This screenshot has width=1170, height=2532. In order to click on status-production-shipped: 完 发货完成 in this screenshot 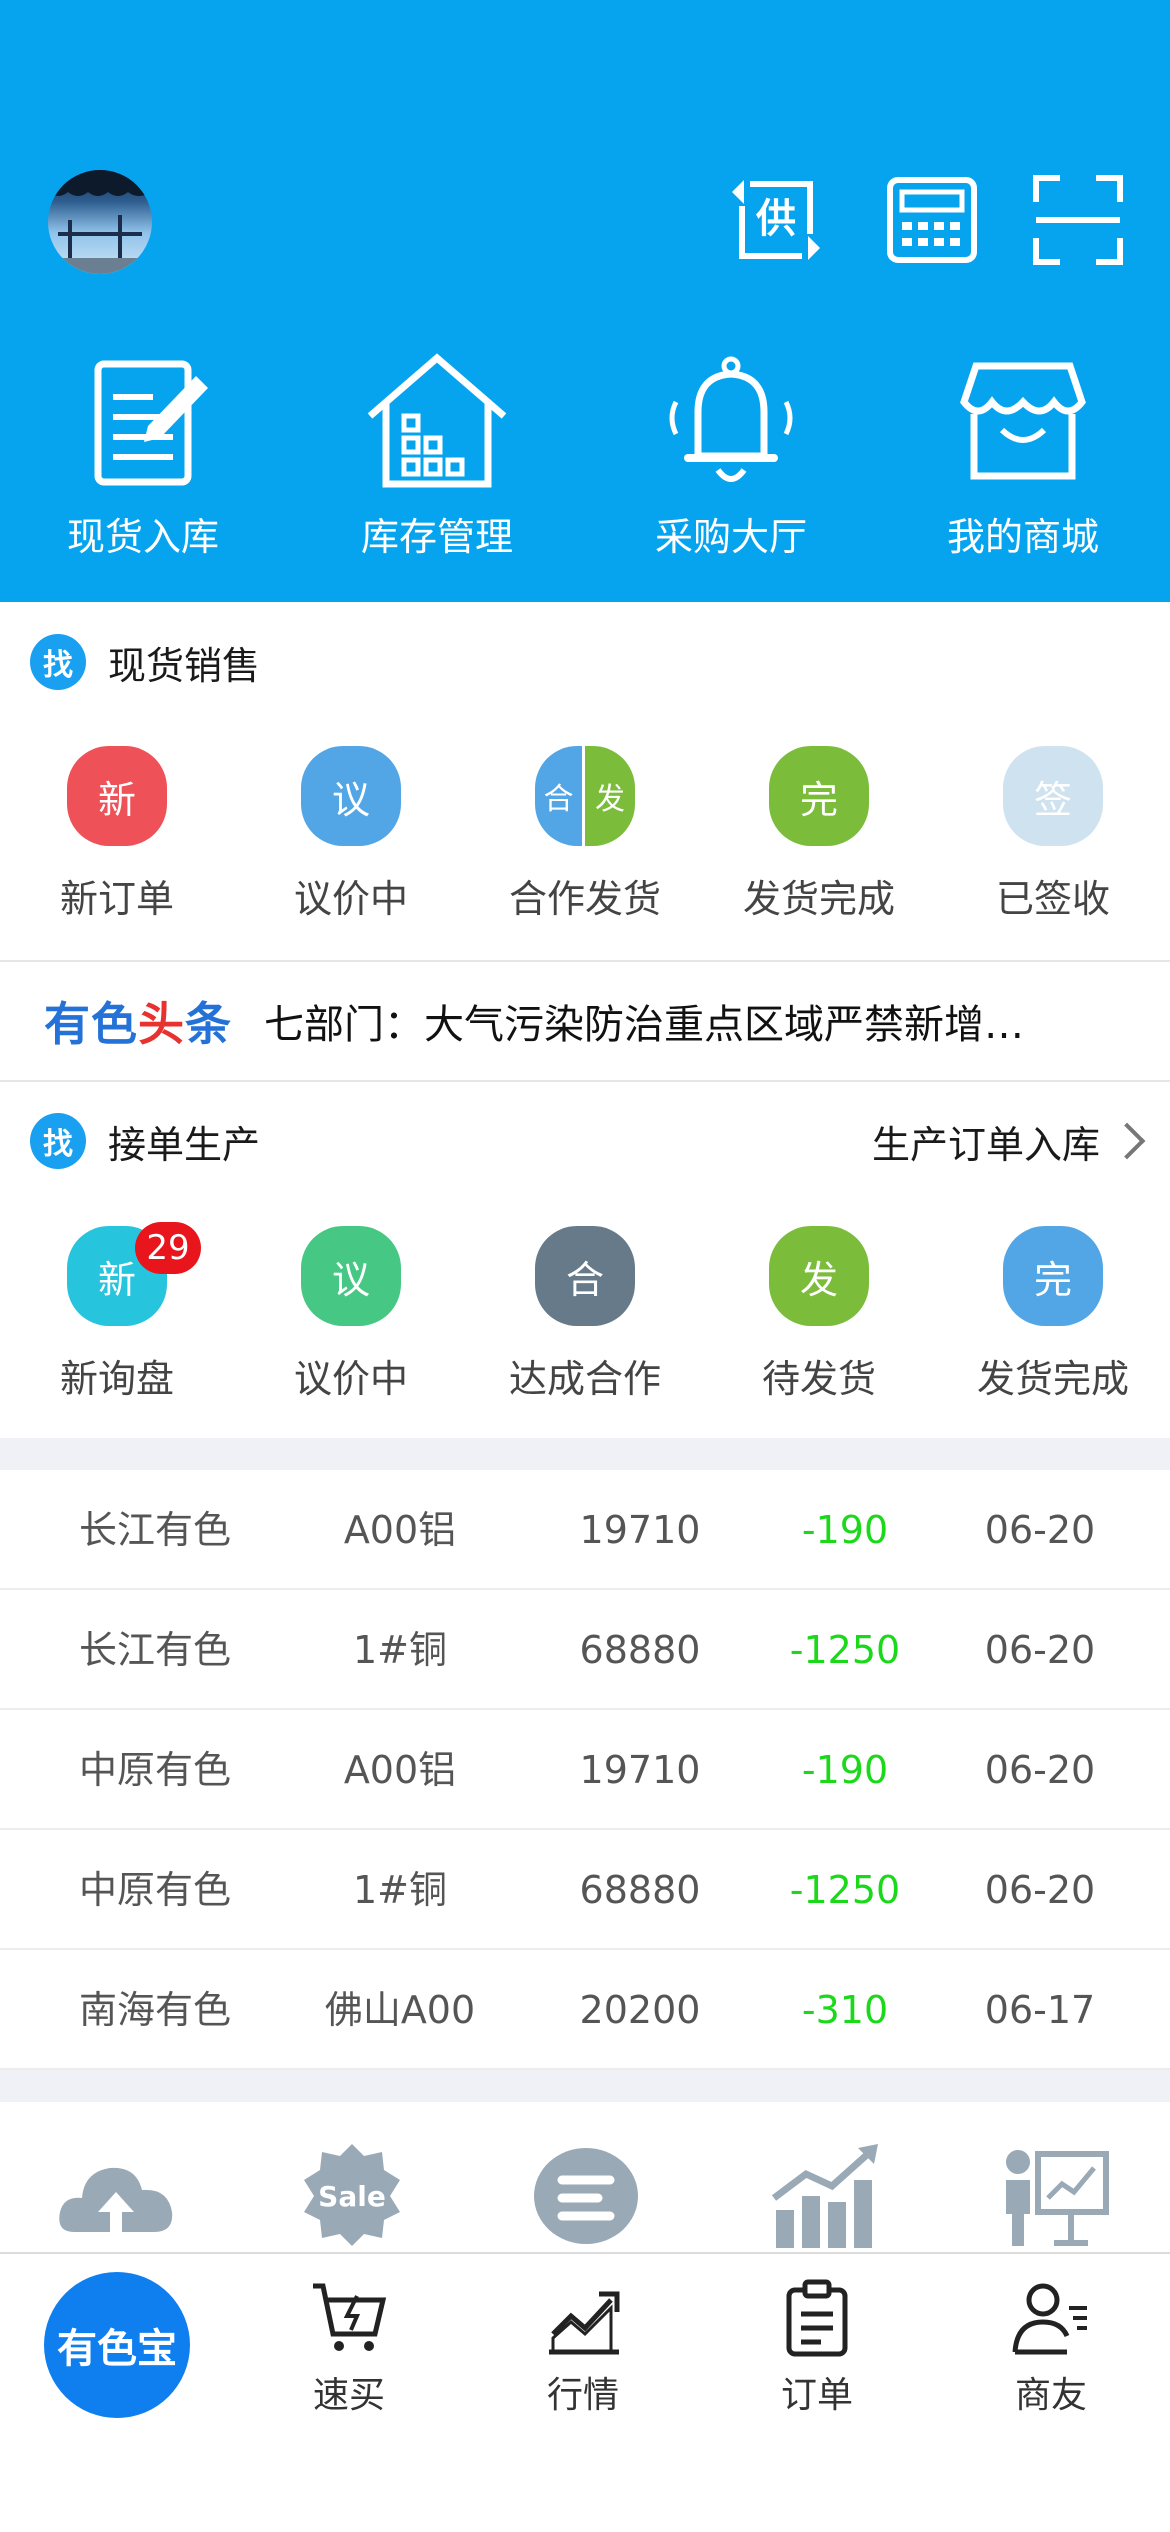, I will do `click(1053, 1314)`.